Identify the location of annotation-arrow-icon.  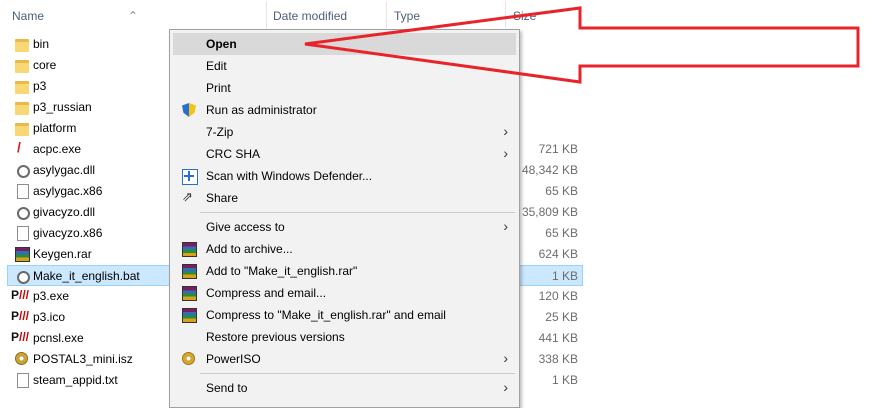
(582, 45).